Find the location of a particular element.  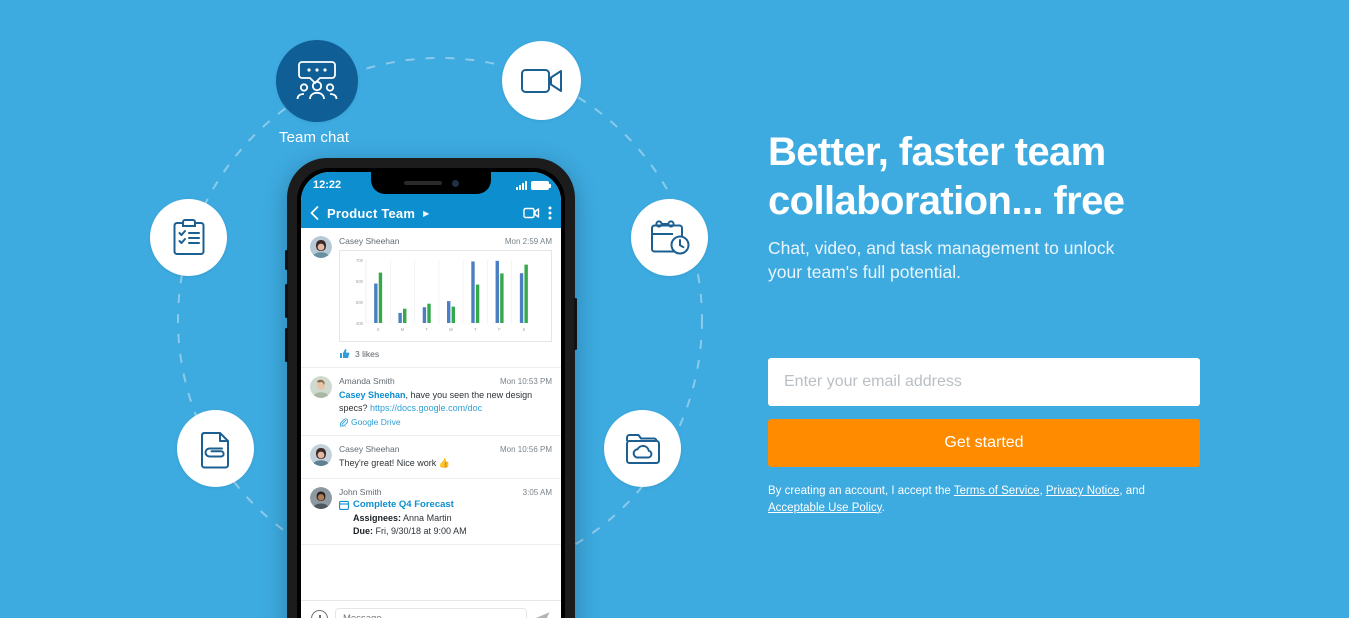

embedded-bar-chart: 400 500 600 700 S M T W T F S is located at coordinates (445, 296).